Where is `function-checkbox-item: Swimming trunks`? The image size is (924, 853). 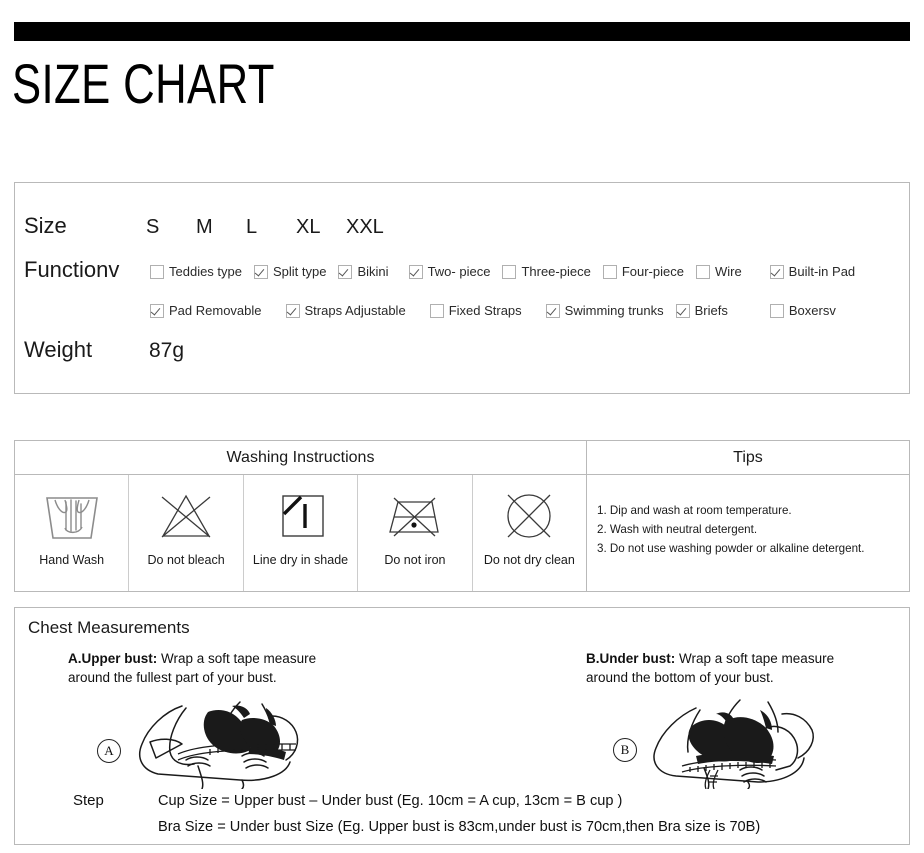
function-checkbox-item: Swimming trunks is located at coordinates (605, 311).